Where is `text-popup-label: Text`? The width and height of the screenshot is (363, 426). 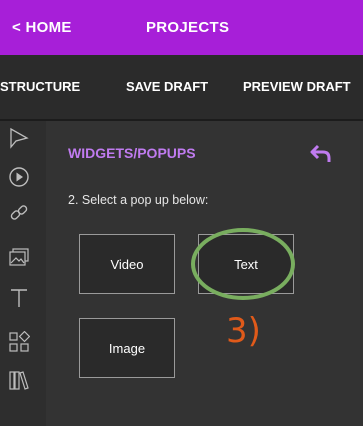
text-popup-label: Text is located at coordinates (246, 264).